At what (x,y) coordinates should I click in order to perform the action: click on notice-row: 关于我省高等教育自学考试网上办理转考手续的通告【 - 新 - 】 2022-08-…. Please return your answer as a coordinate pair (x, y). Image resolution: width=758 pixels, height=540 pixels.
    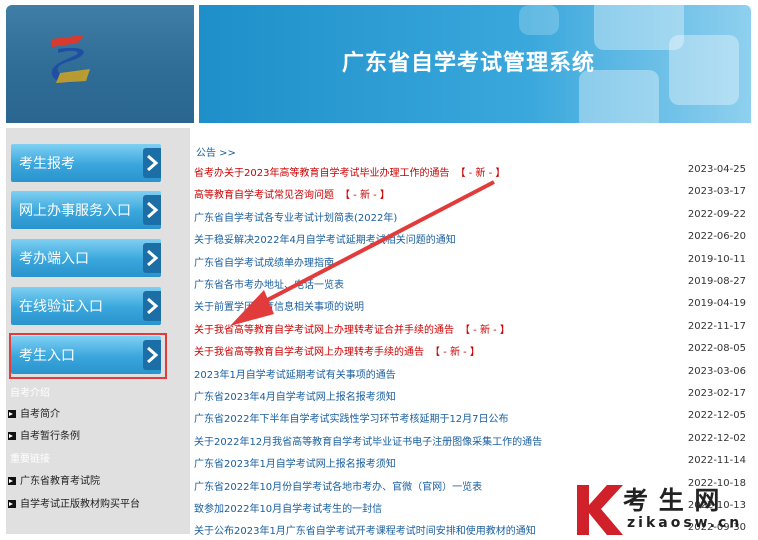
    Looking at the image, I should click on (473, 350).